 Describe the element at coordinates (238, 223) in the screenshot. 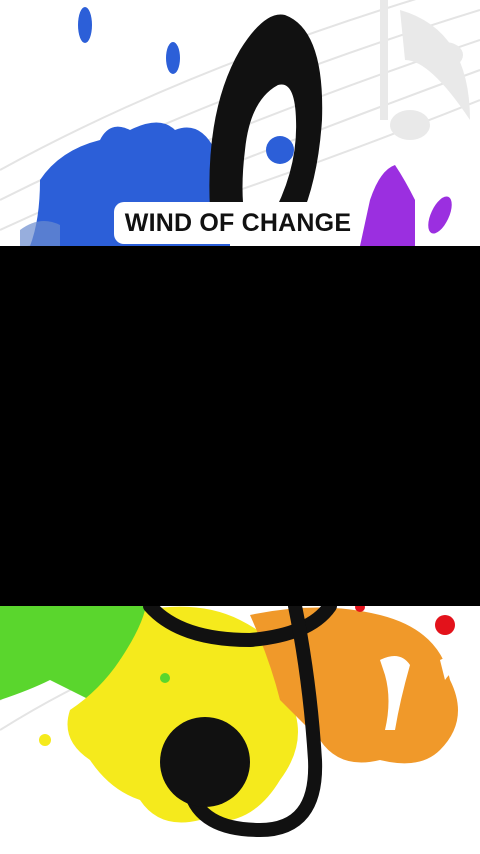

I see `song-title: WIND OF CHANGE` at that location.